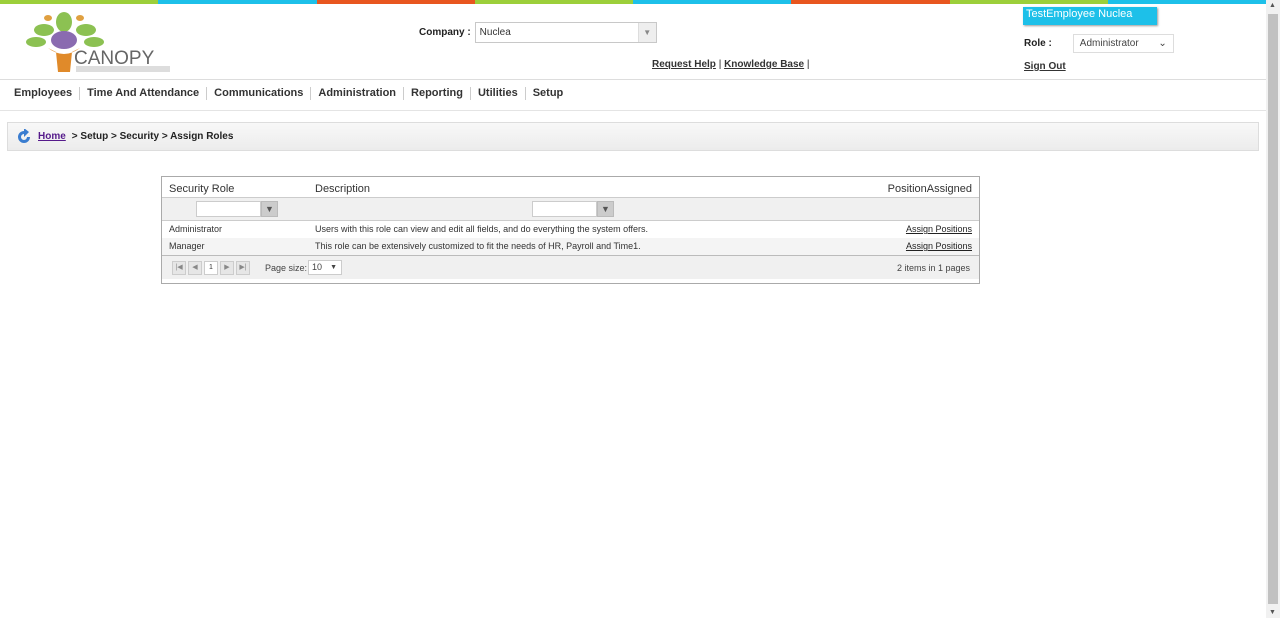 The image size is (1280, 618). I want to click on company-selector: Company : Nuclea ▼, so click(538, 32).